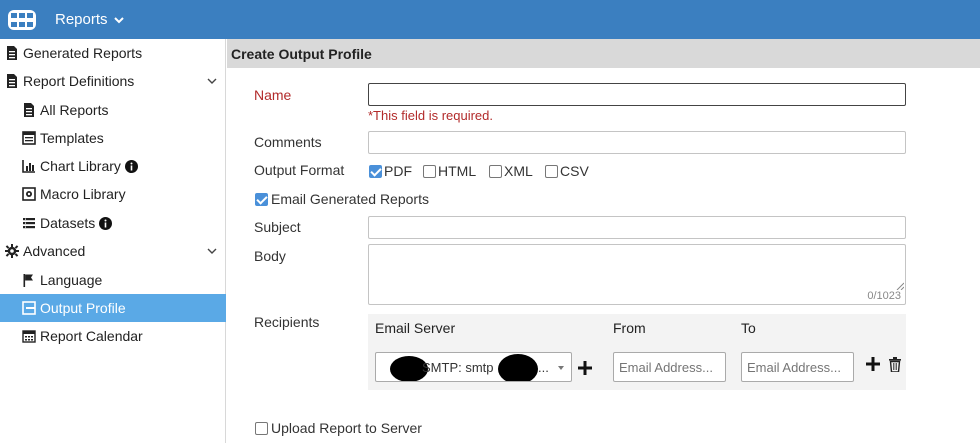 This screenshot has width=980, height=443. What do you see at coordinates (28, 280) in the screenshot?
I see `flag-icon` at bounding box center [28, 280].